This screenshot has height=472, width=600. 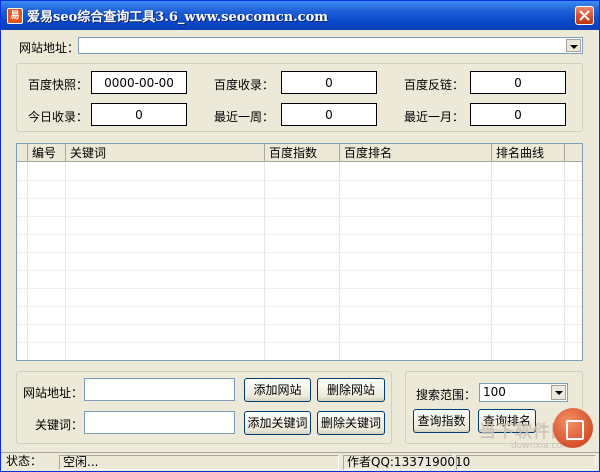 I want to click on status-bar: 状态： 空闲... 作者QQ:1337190010, so click(x=300, y=461).